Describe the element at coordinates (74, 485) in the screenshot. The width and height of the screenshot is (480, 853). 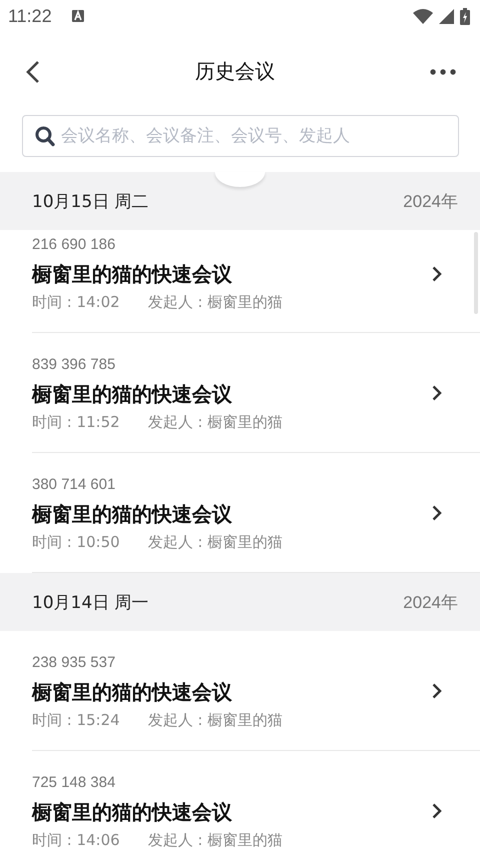
I see `meeting-number: 380 714 601` at that location.